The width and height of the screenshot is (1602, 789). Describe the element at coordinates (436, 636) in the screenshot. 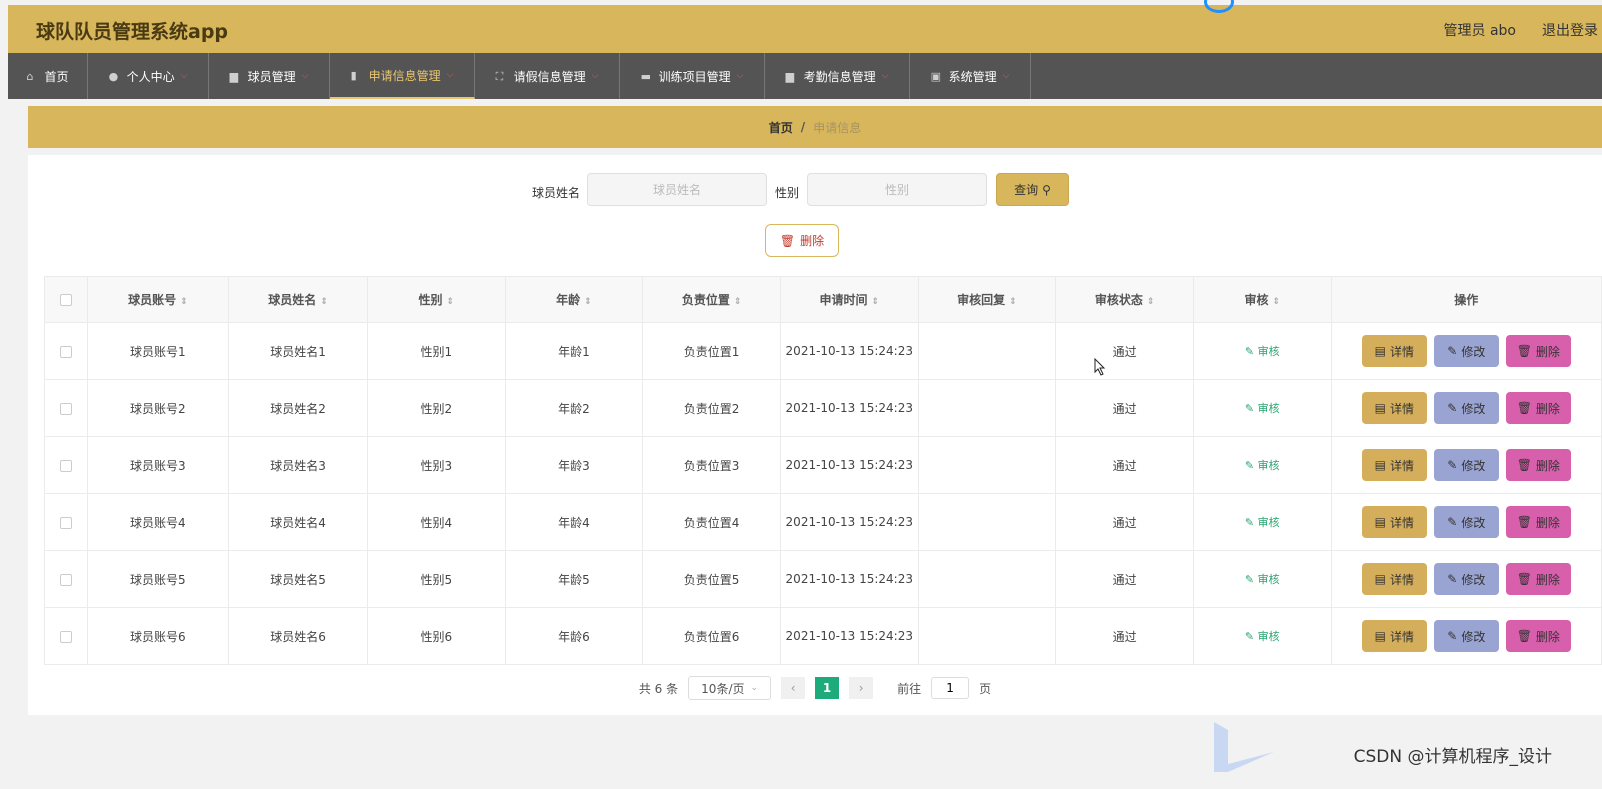

I see `cell-gender: 性别6` at that location.